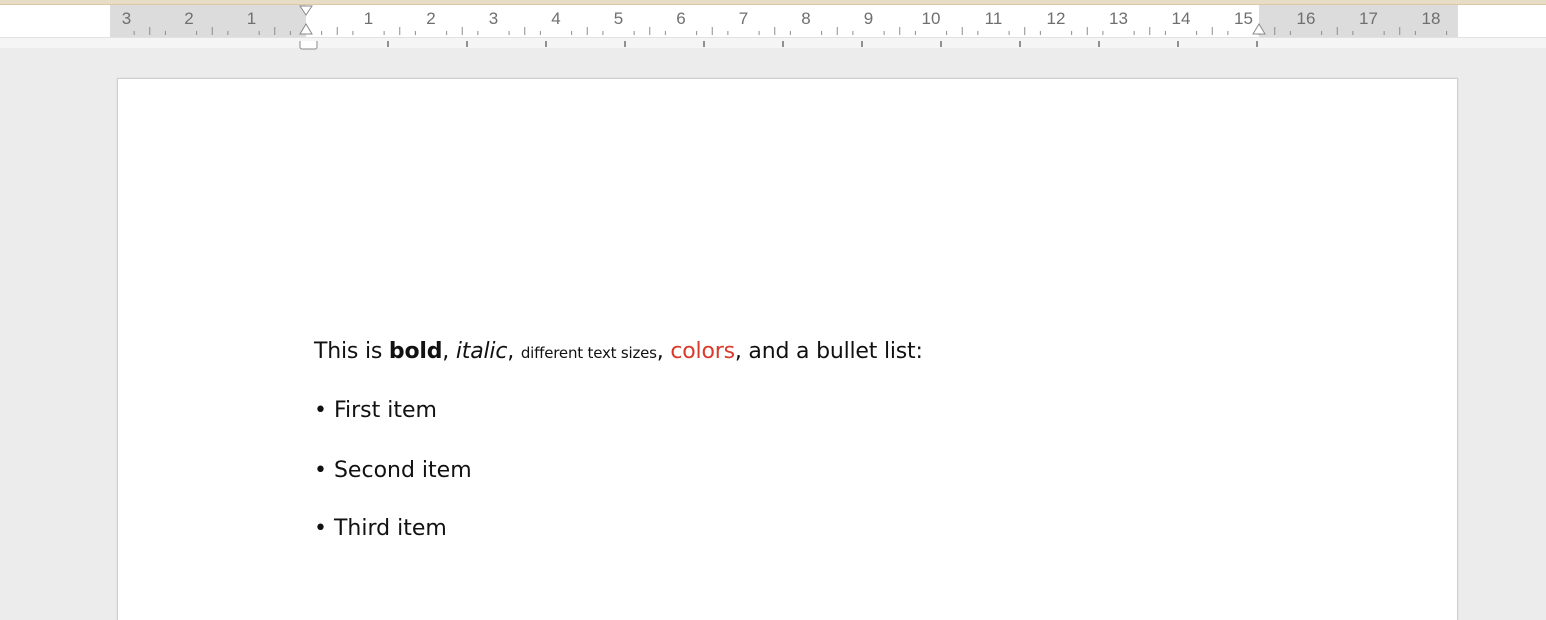 This screenshot has width=1546, height=620. I want to click on ruler-number: 6, so click(680, 18).